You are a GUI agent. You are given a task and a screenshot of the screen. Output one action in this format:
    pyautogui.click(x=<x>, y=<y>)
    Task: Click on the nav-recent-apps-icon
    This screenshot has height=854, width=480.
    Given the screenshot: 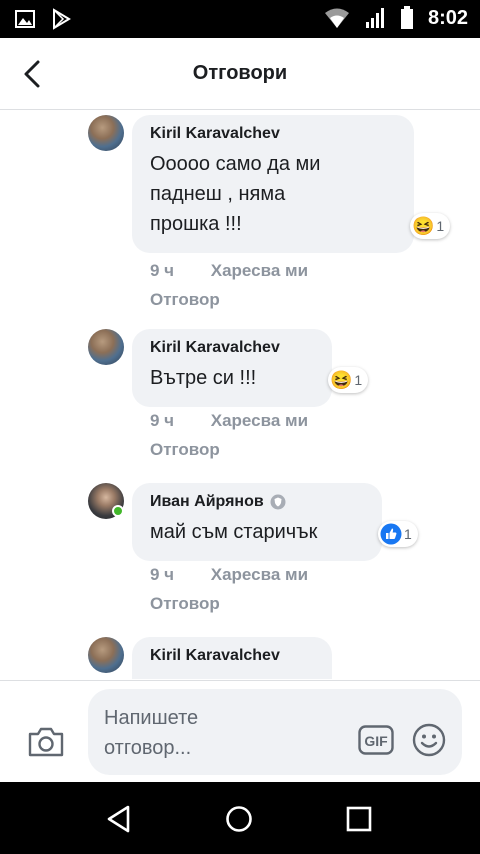 What is the action you would take?
    pyautogui.click(x=359, y=819)
    